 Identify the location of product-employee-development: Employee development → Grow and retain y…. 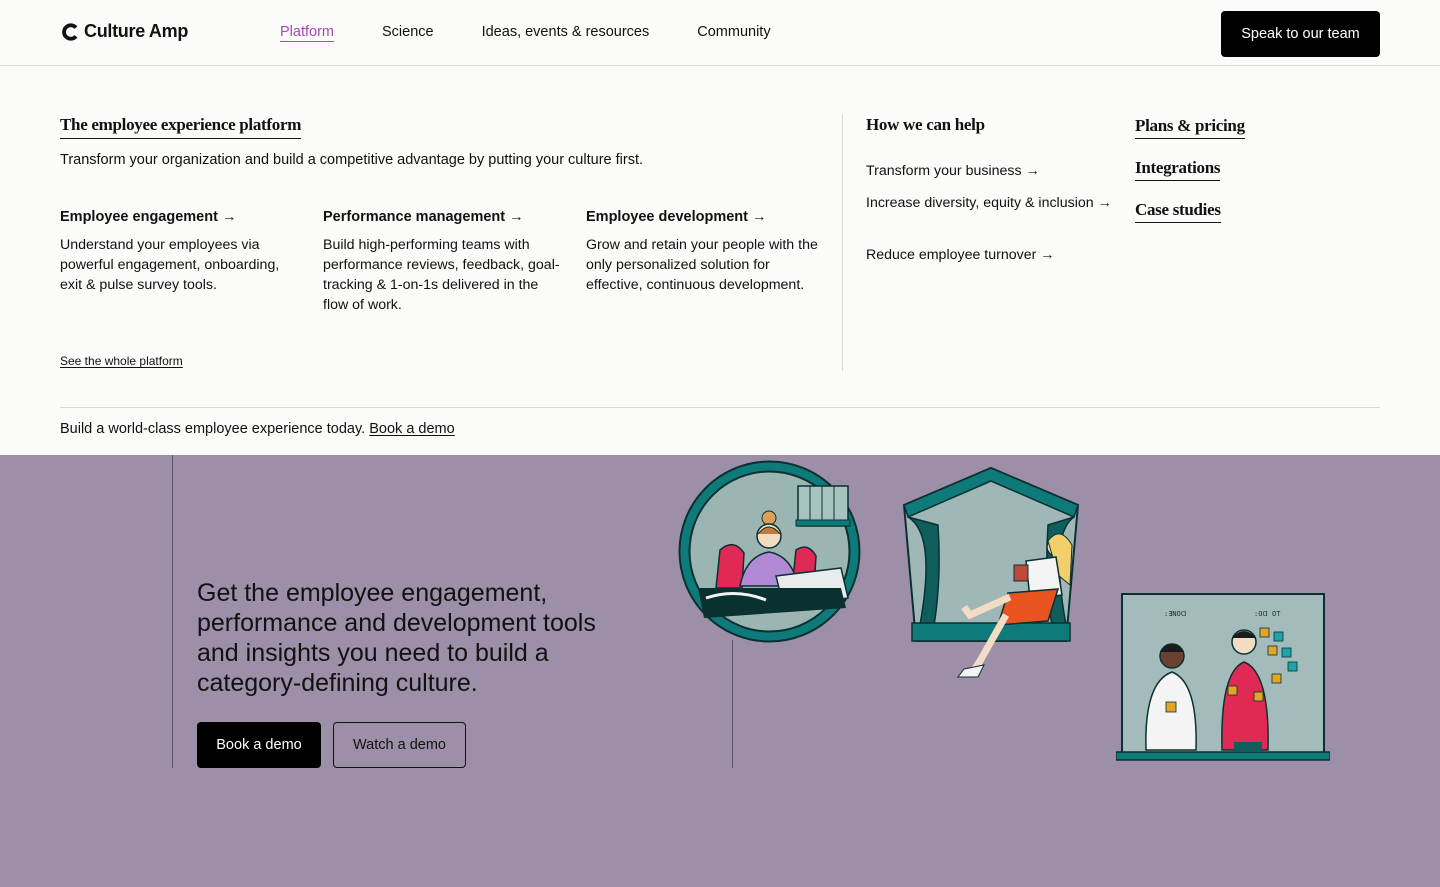
(706, 252).